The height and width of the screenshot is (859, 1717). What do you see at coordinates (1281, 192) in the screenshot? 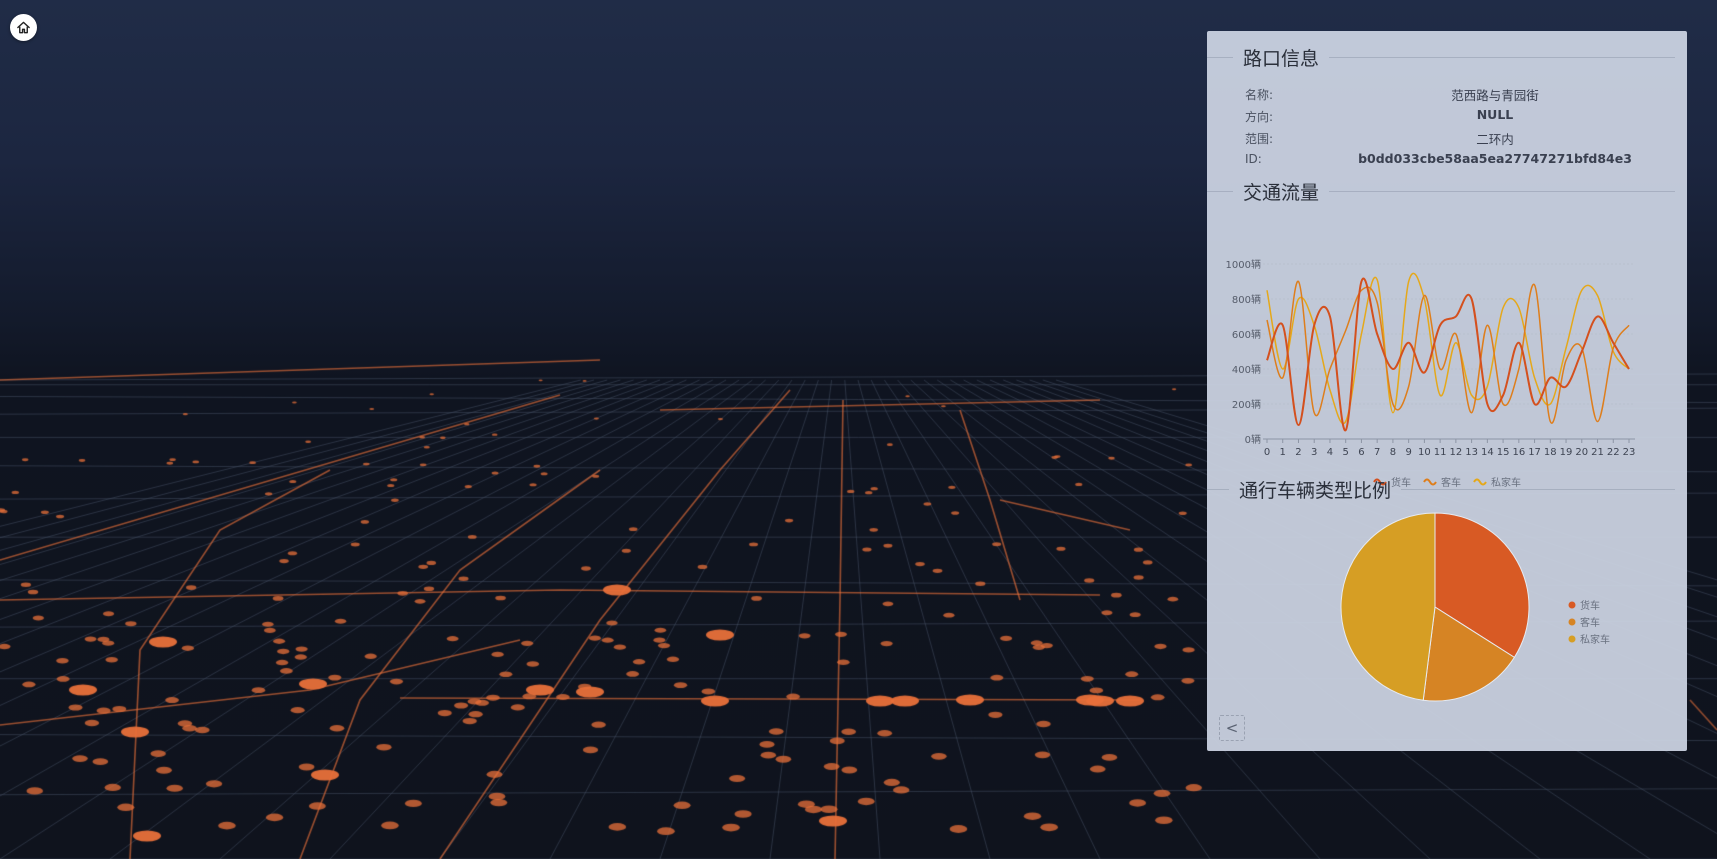
I see `traffic-flow-title: 交通流量` at bounding box center [1281, 192].